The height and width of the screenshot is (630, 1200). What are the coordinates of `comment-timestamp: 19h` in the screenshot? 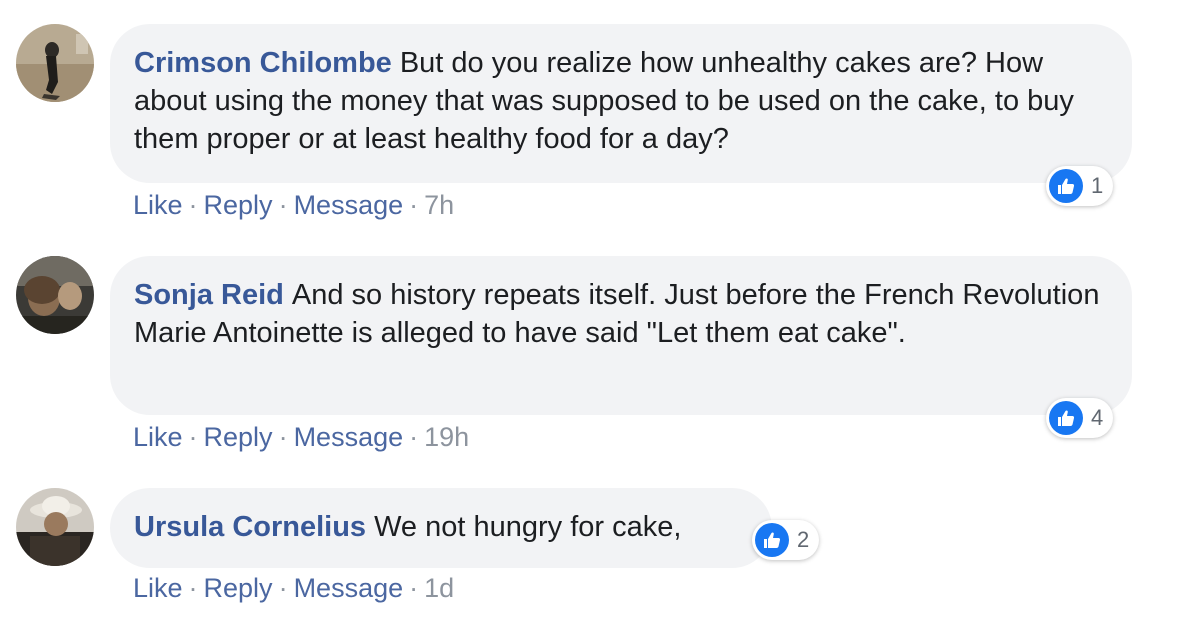 It's located at (446, 437).